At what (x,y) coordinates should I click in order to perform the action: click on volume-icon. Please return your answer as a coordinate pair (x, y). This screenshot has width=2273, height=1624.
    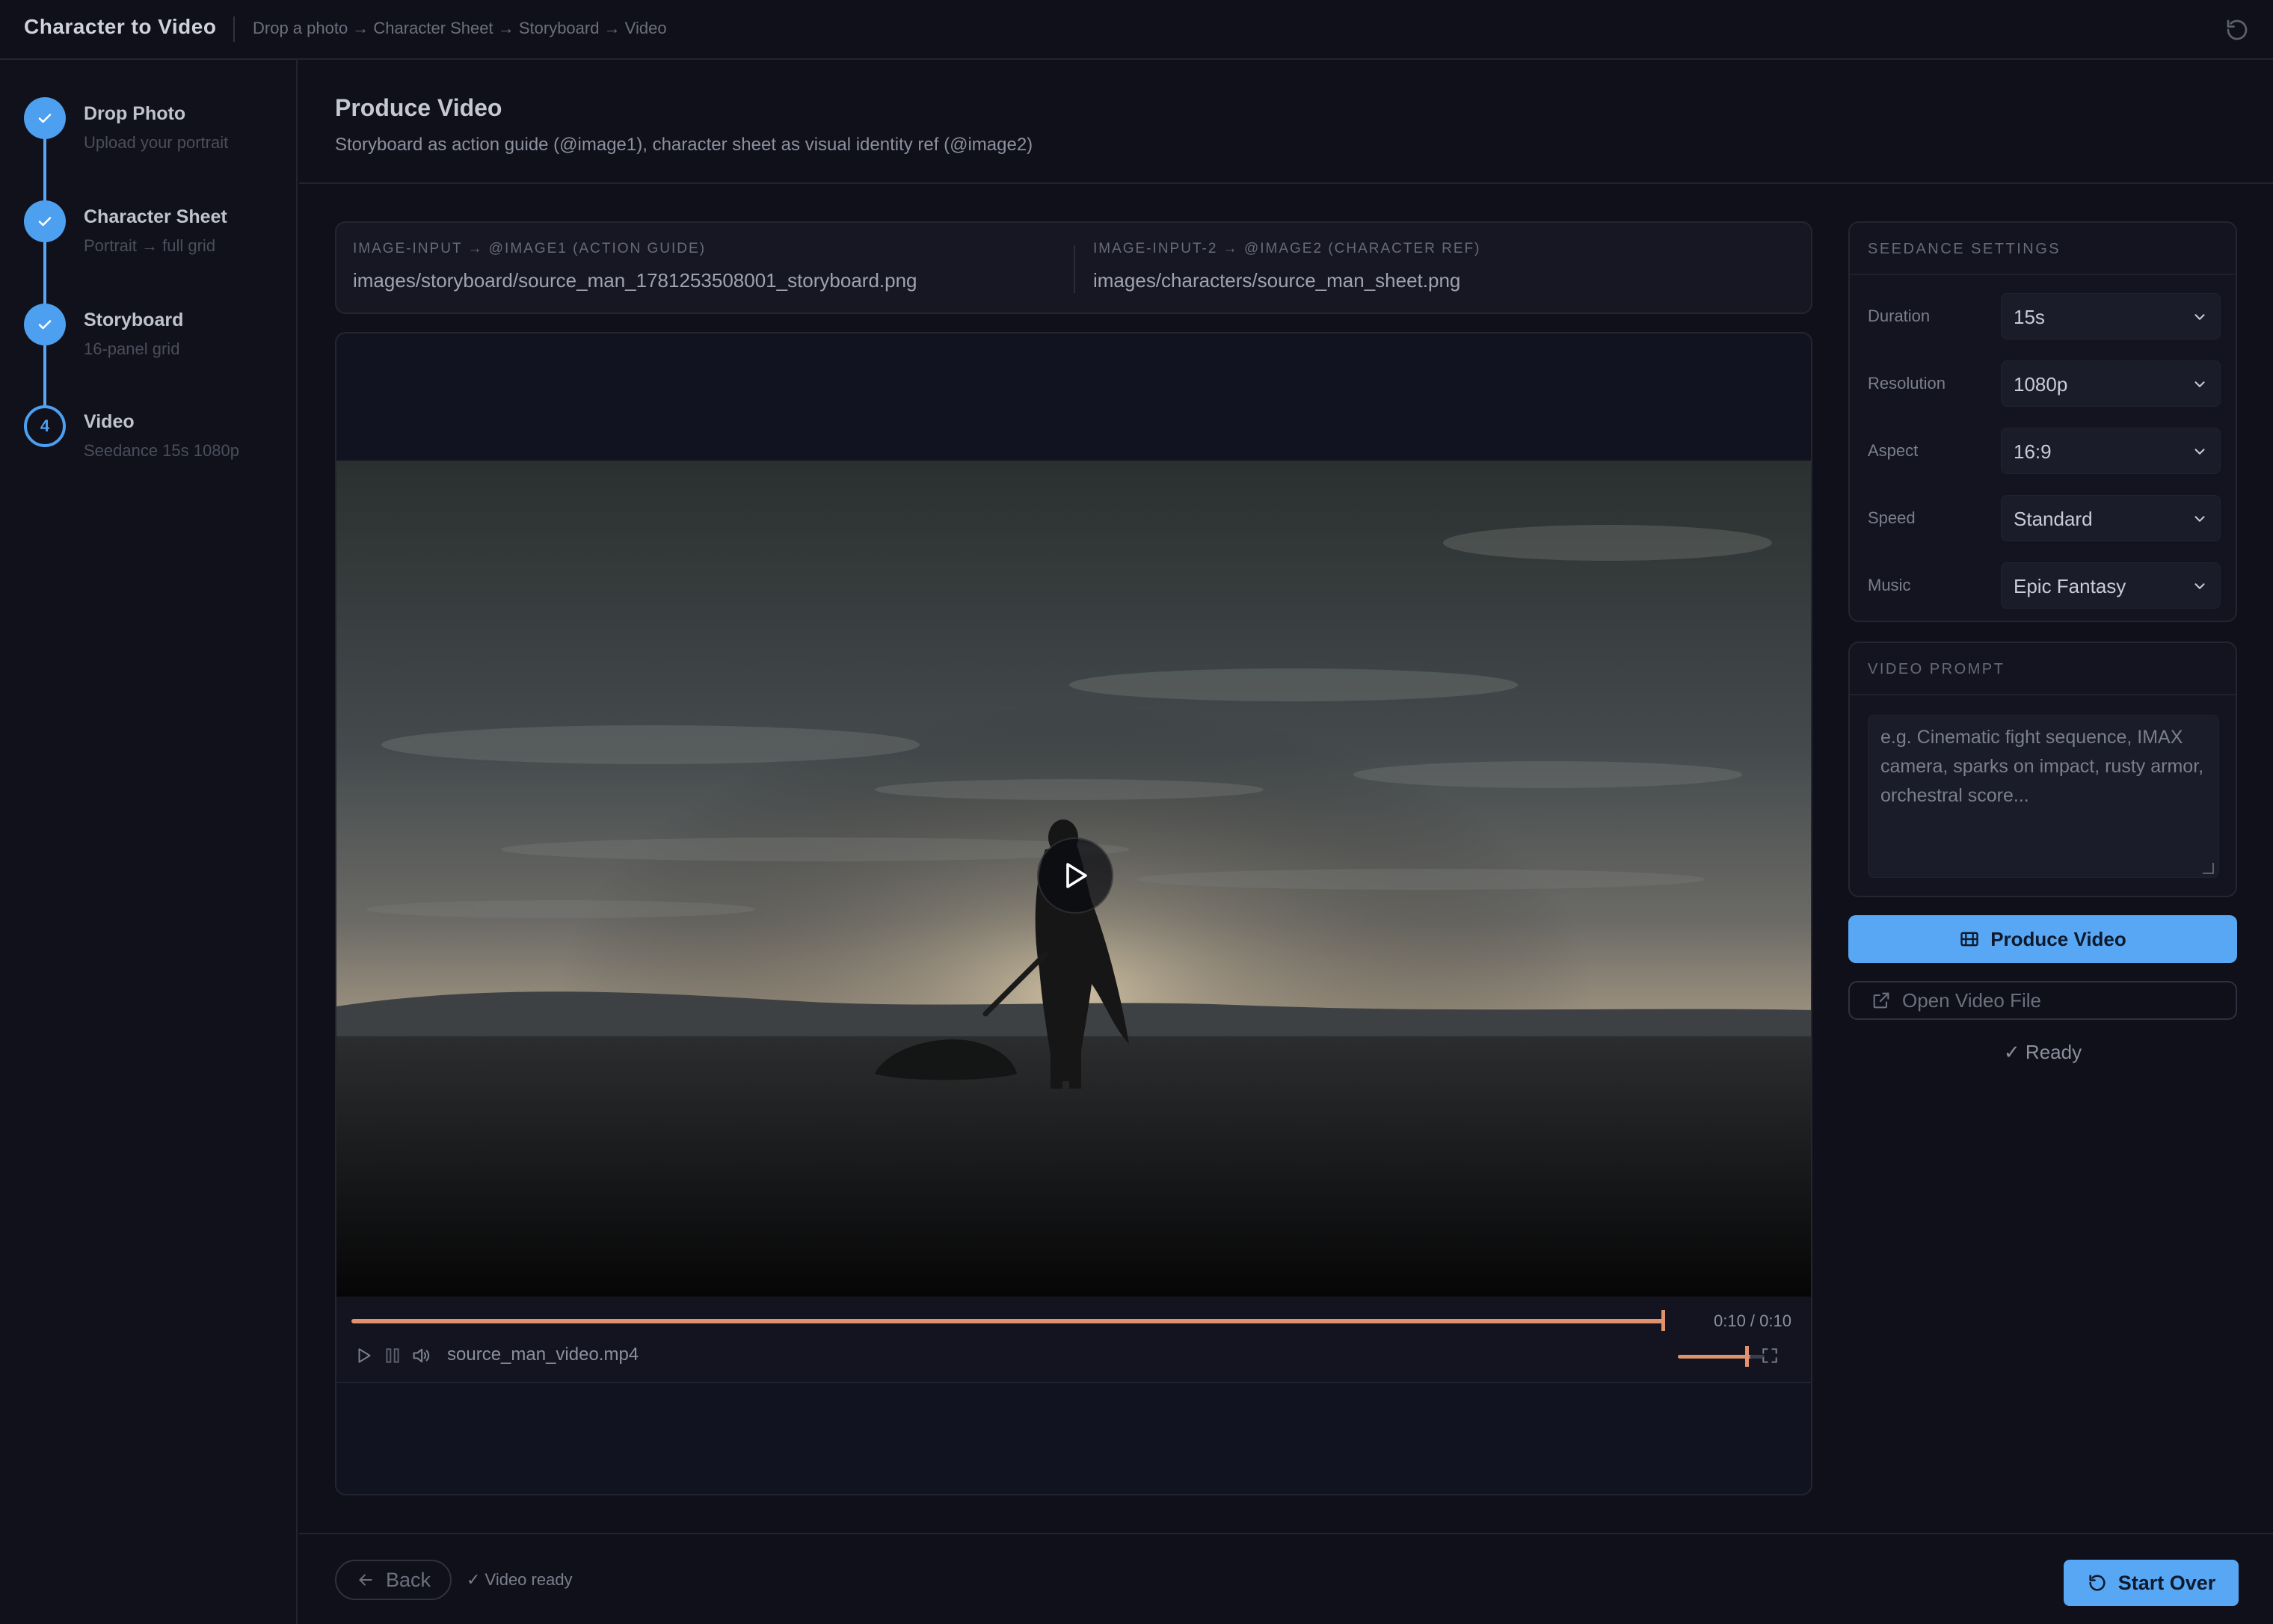
    Looking at the image, I should click on (422, 1355).